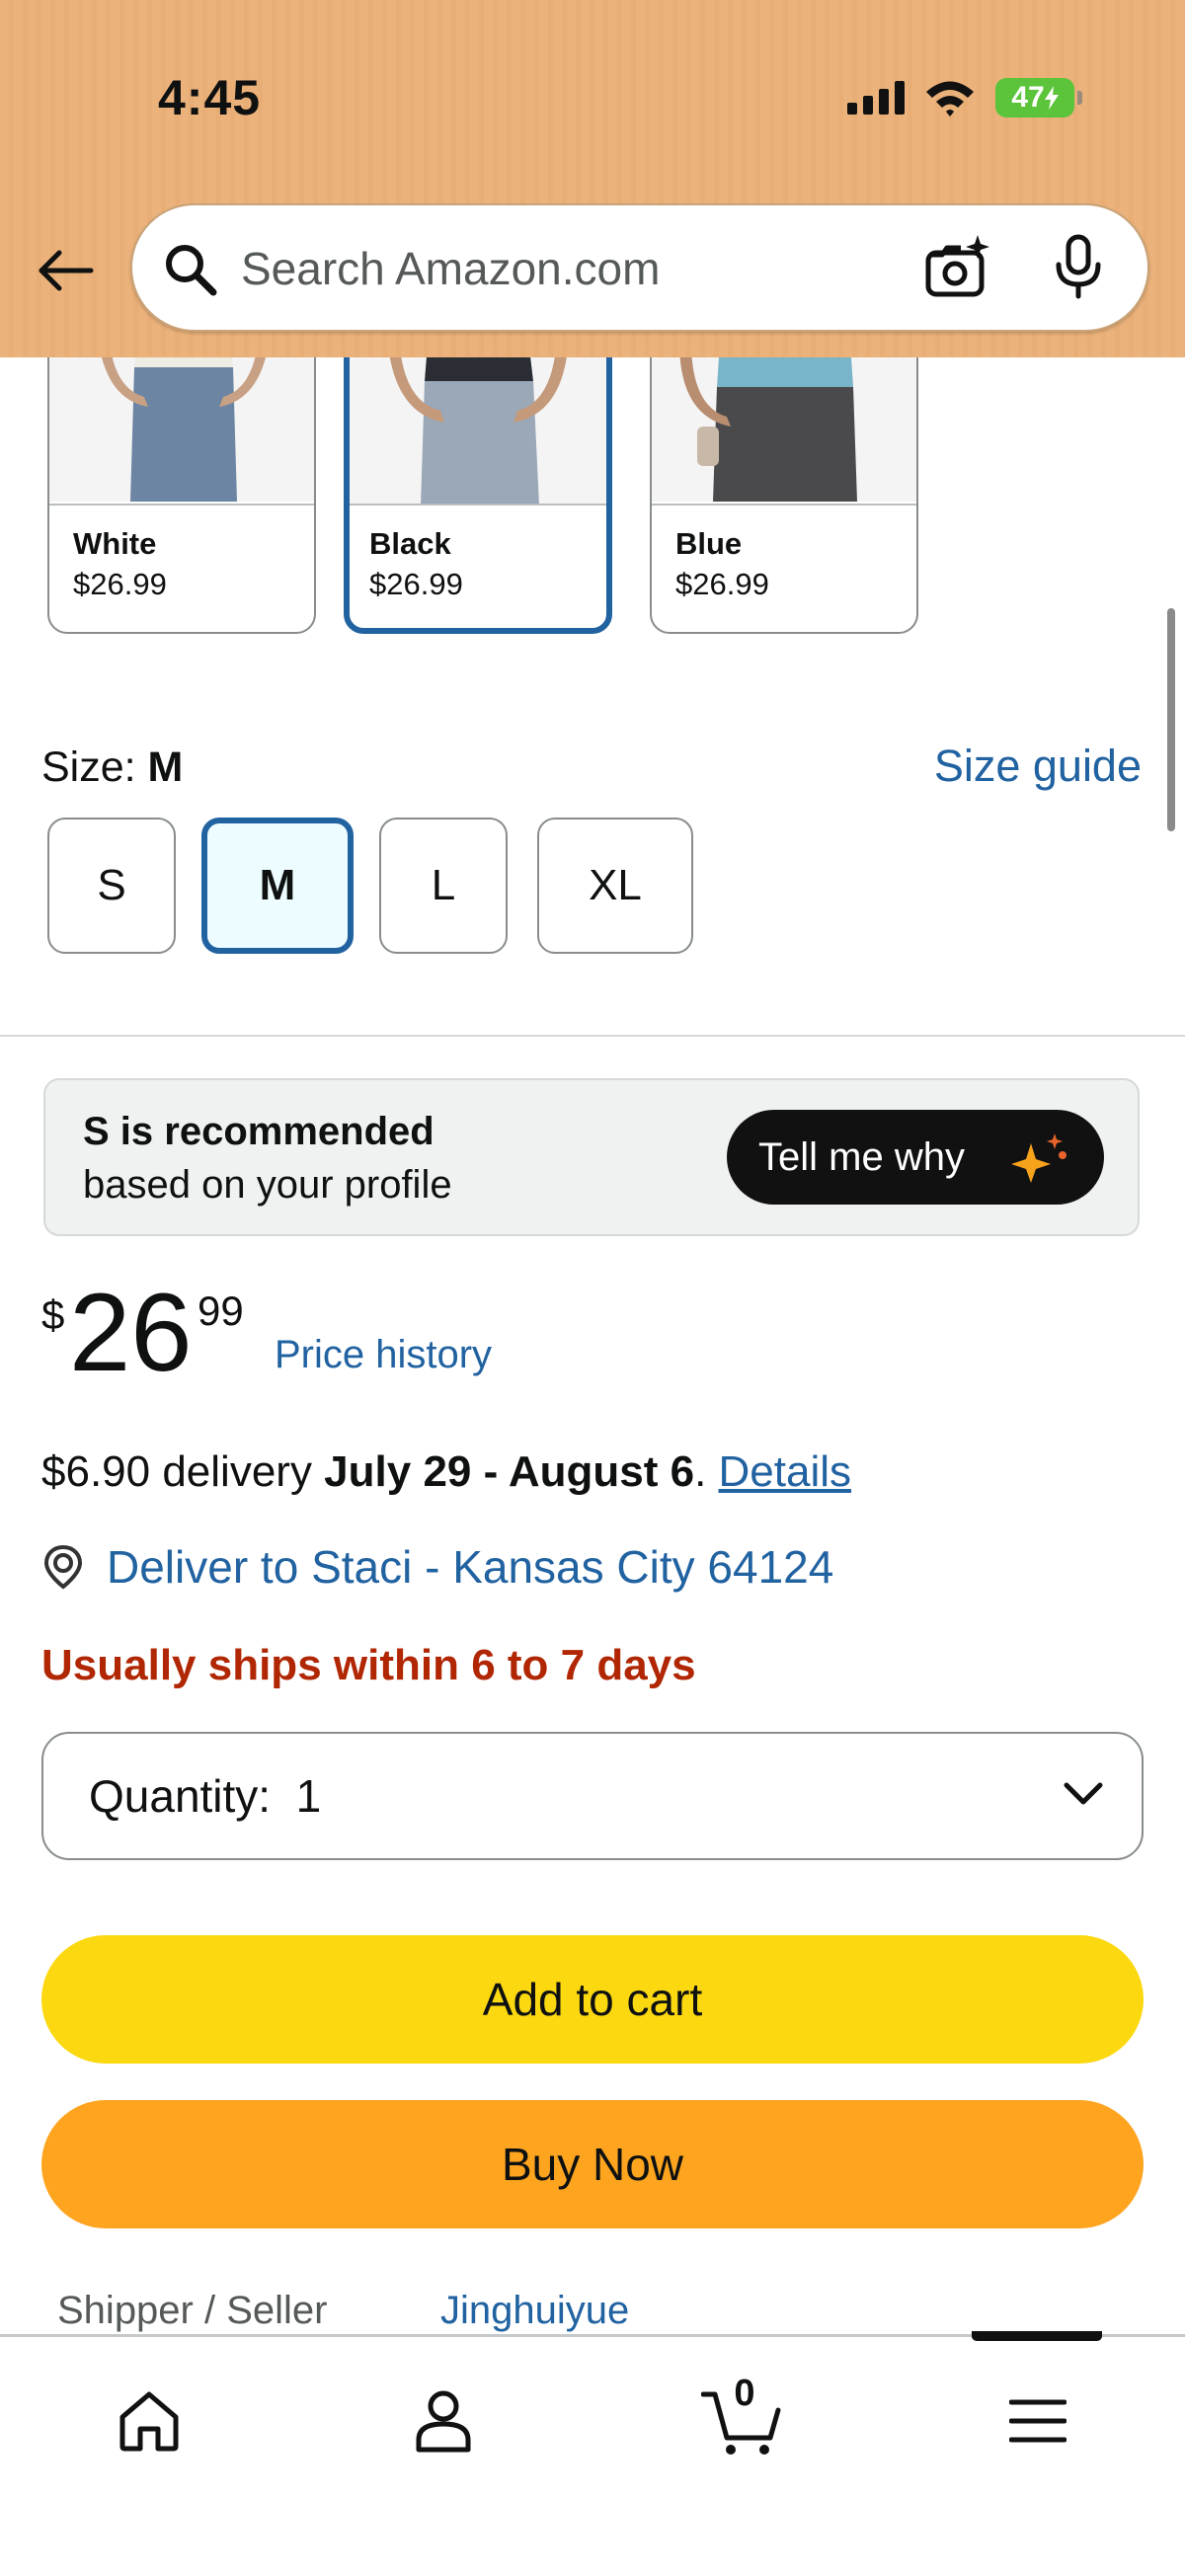  What do you see at coordinates (786, 1471) in the screenshot?
I see `delivery-details-link: Details` at bounding box center [786, 1471].